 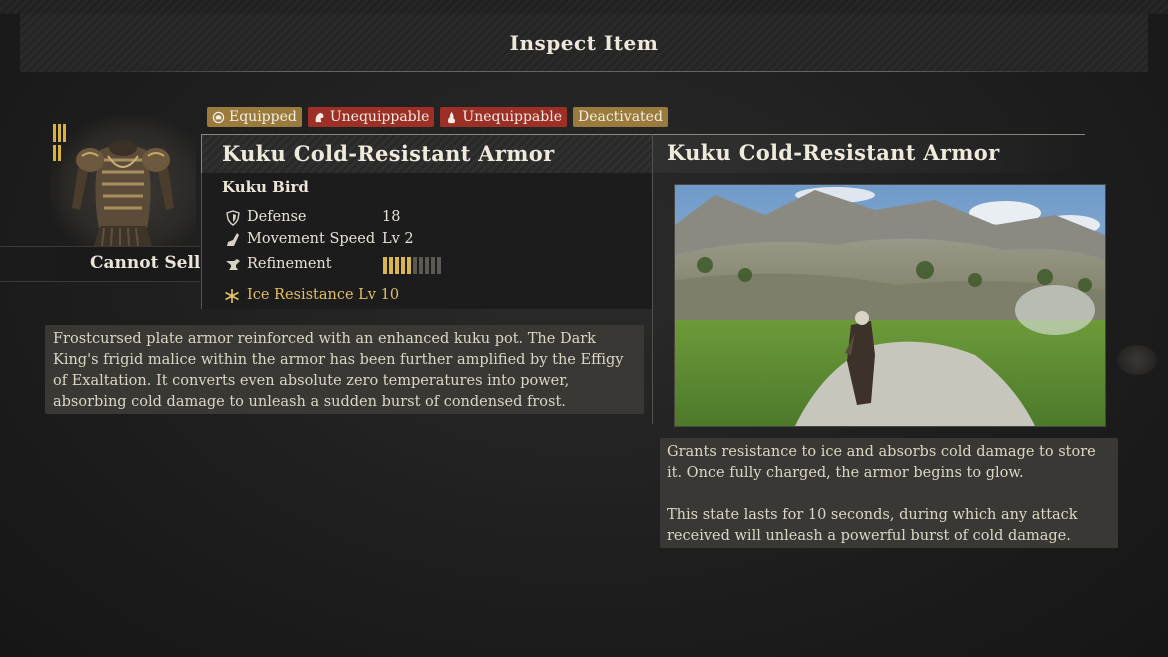 I want to click on stat-movement-label: Movement Speed, so click(x=311, y=239).